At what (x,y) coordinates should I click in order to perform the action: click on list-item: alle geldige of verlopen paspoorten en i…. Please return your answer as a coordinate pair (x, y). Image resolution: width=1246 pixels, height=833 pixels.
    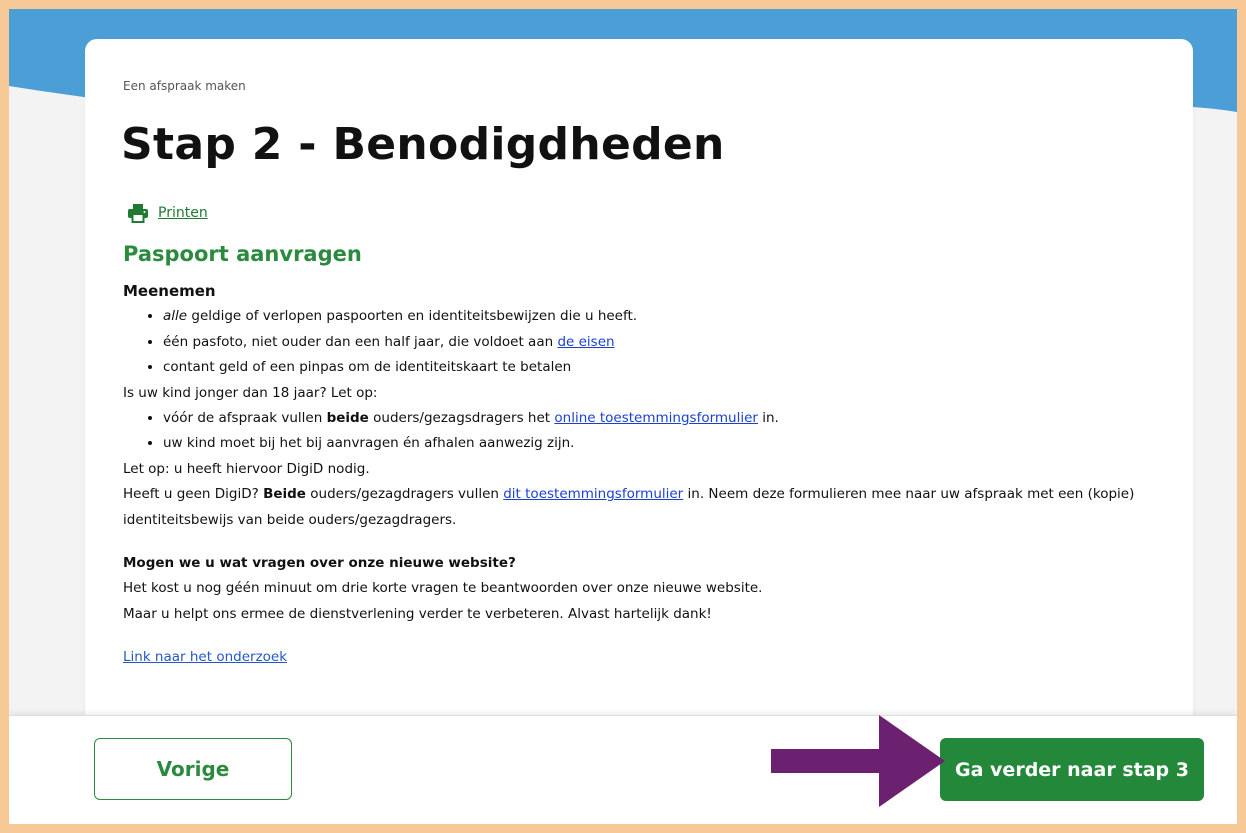
    Looking at the image, I should click on (663, 316).